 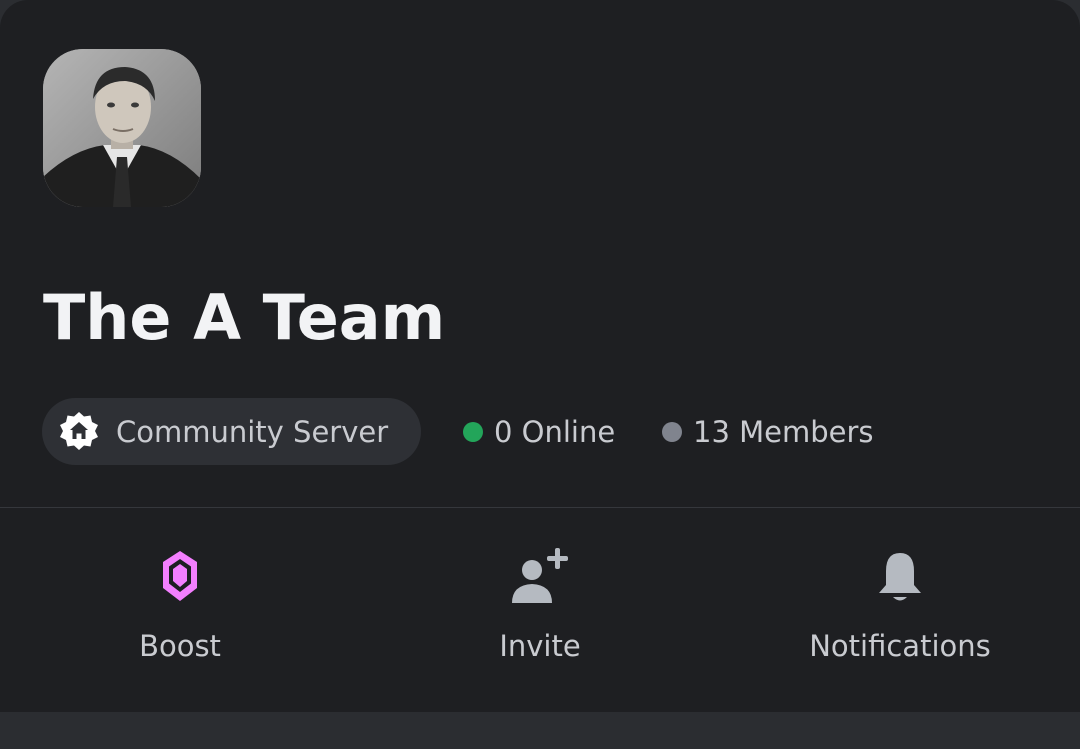 I want to click on boost-label: Boost, so click(x=180, y=646).